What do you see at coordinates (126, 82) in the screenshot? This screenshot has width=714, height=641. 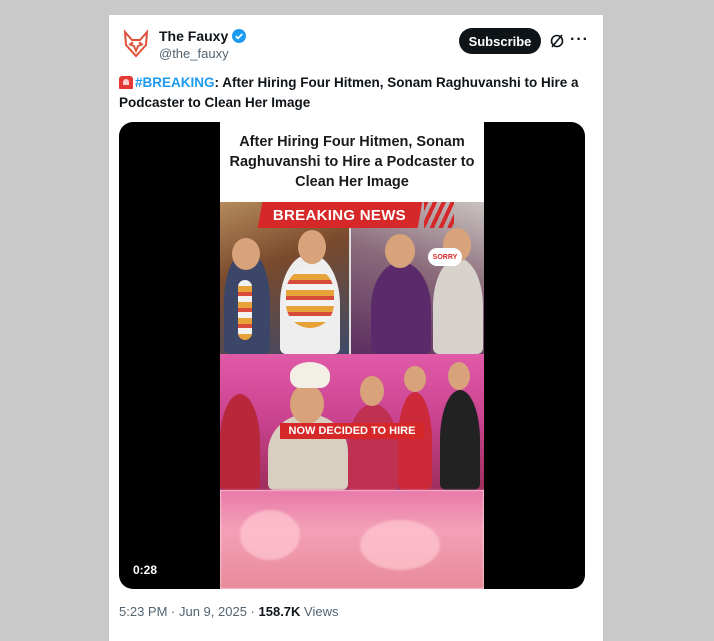 I see `siren-icon` at bounding box center [126, 82].